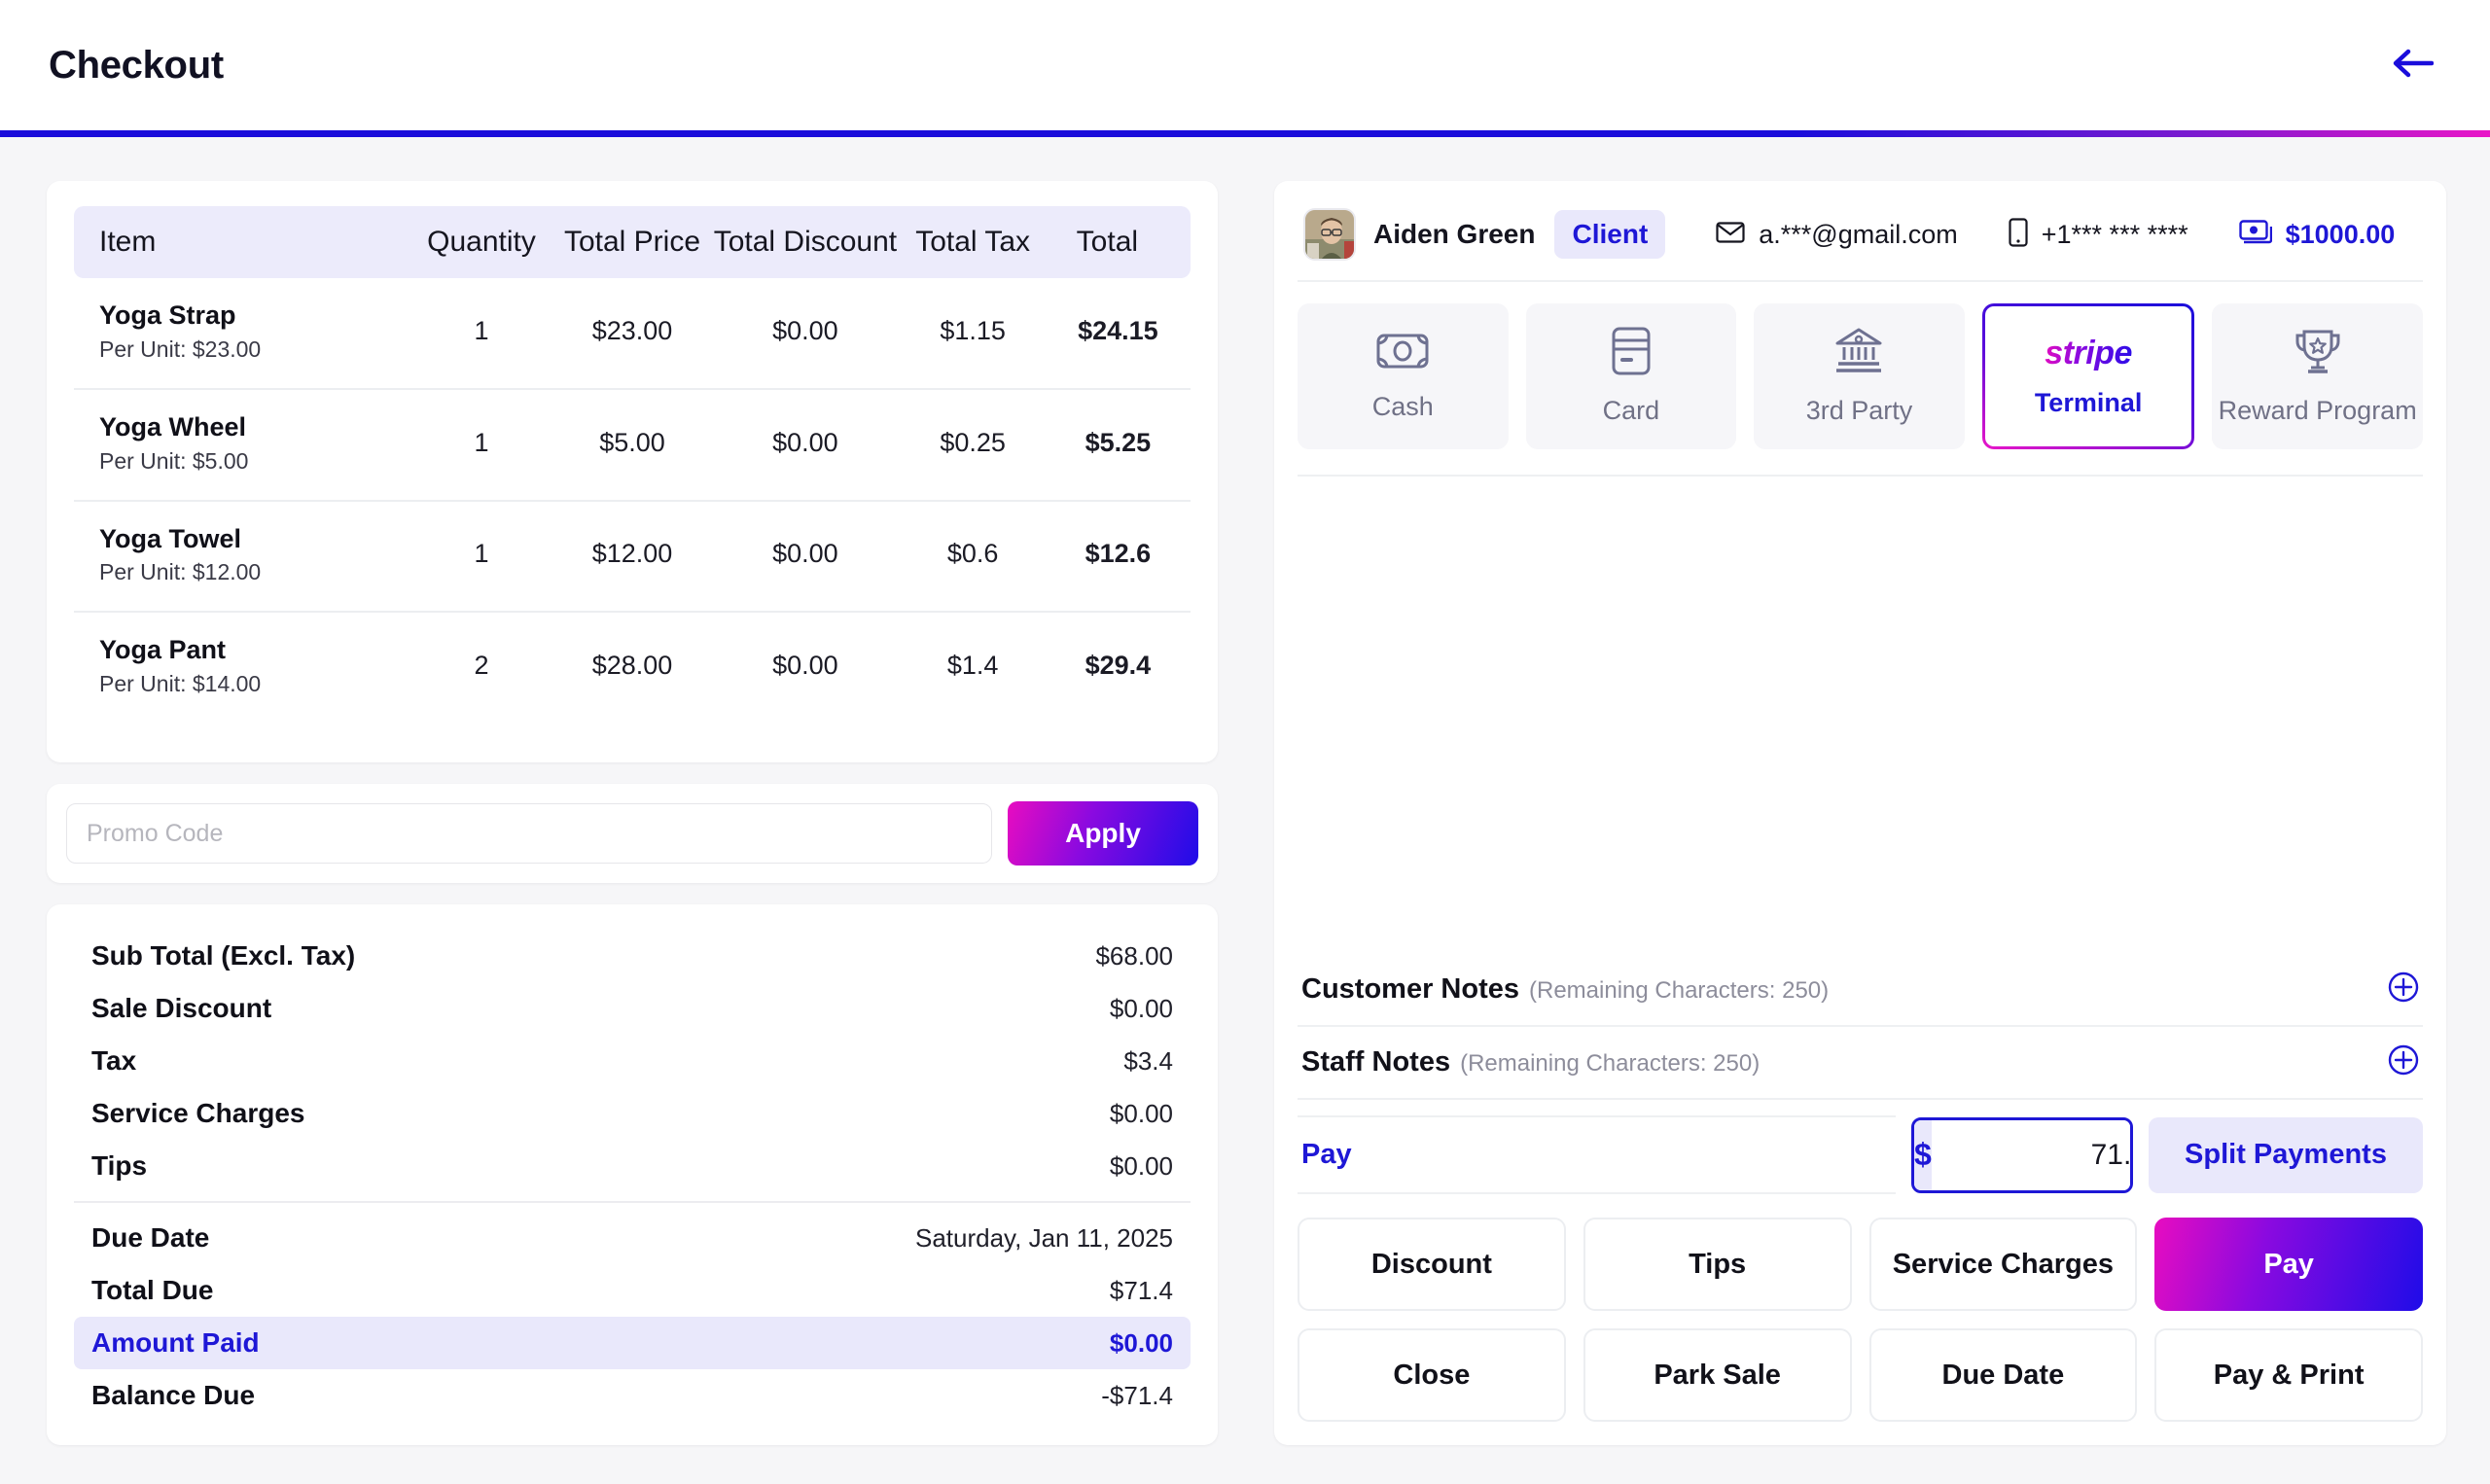 This screenshot has width=2490, height=1484. Describe the element at coordinates (973, 442) in the screenshot. I see `item-total-tax: $0.25` at that location.